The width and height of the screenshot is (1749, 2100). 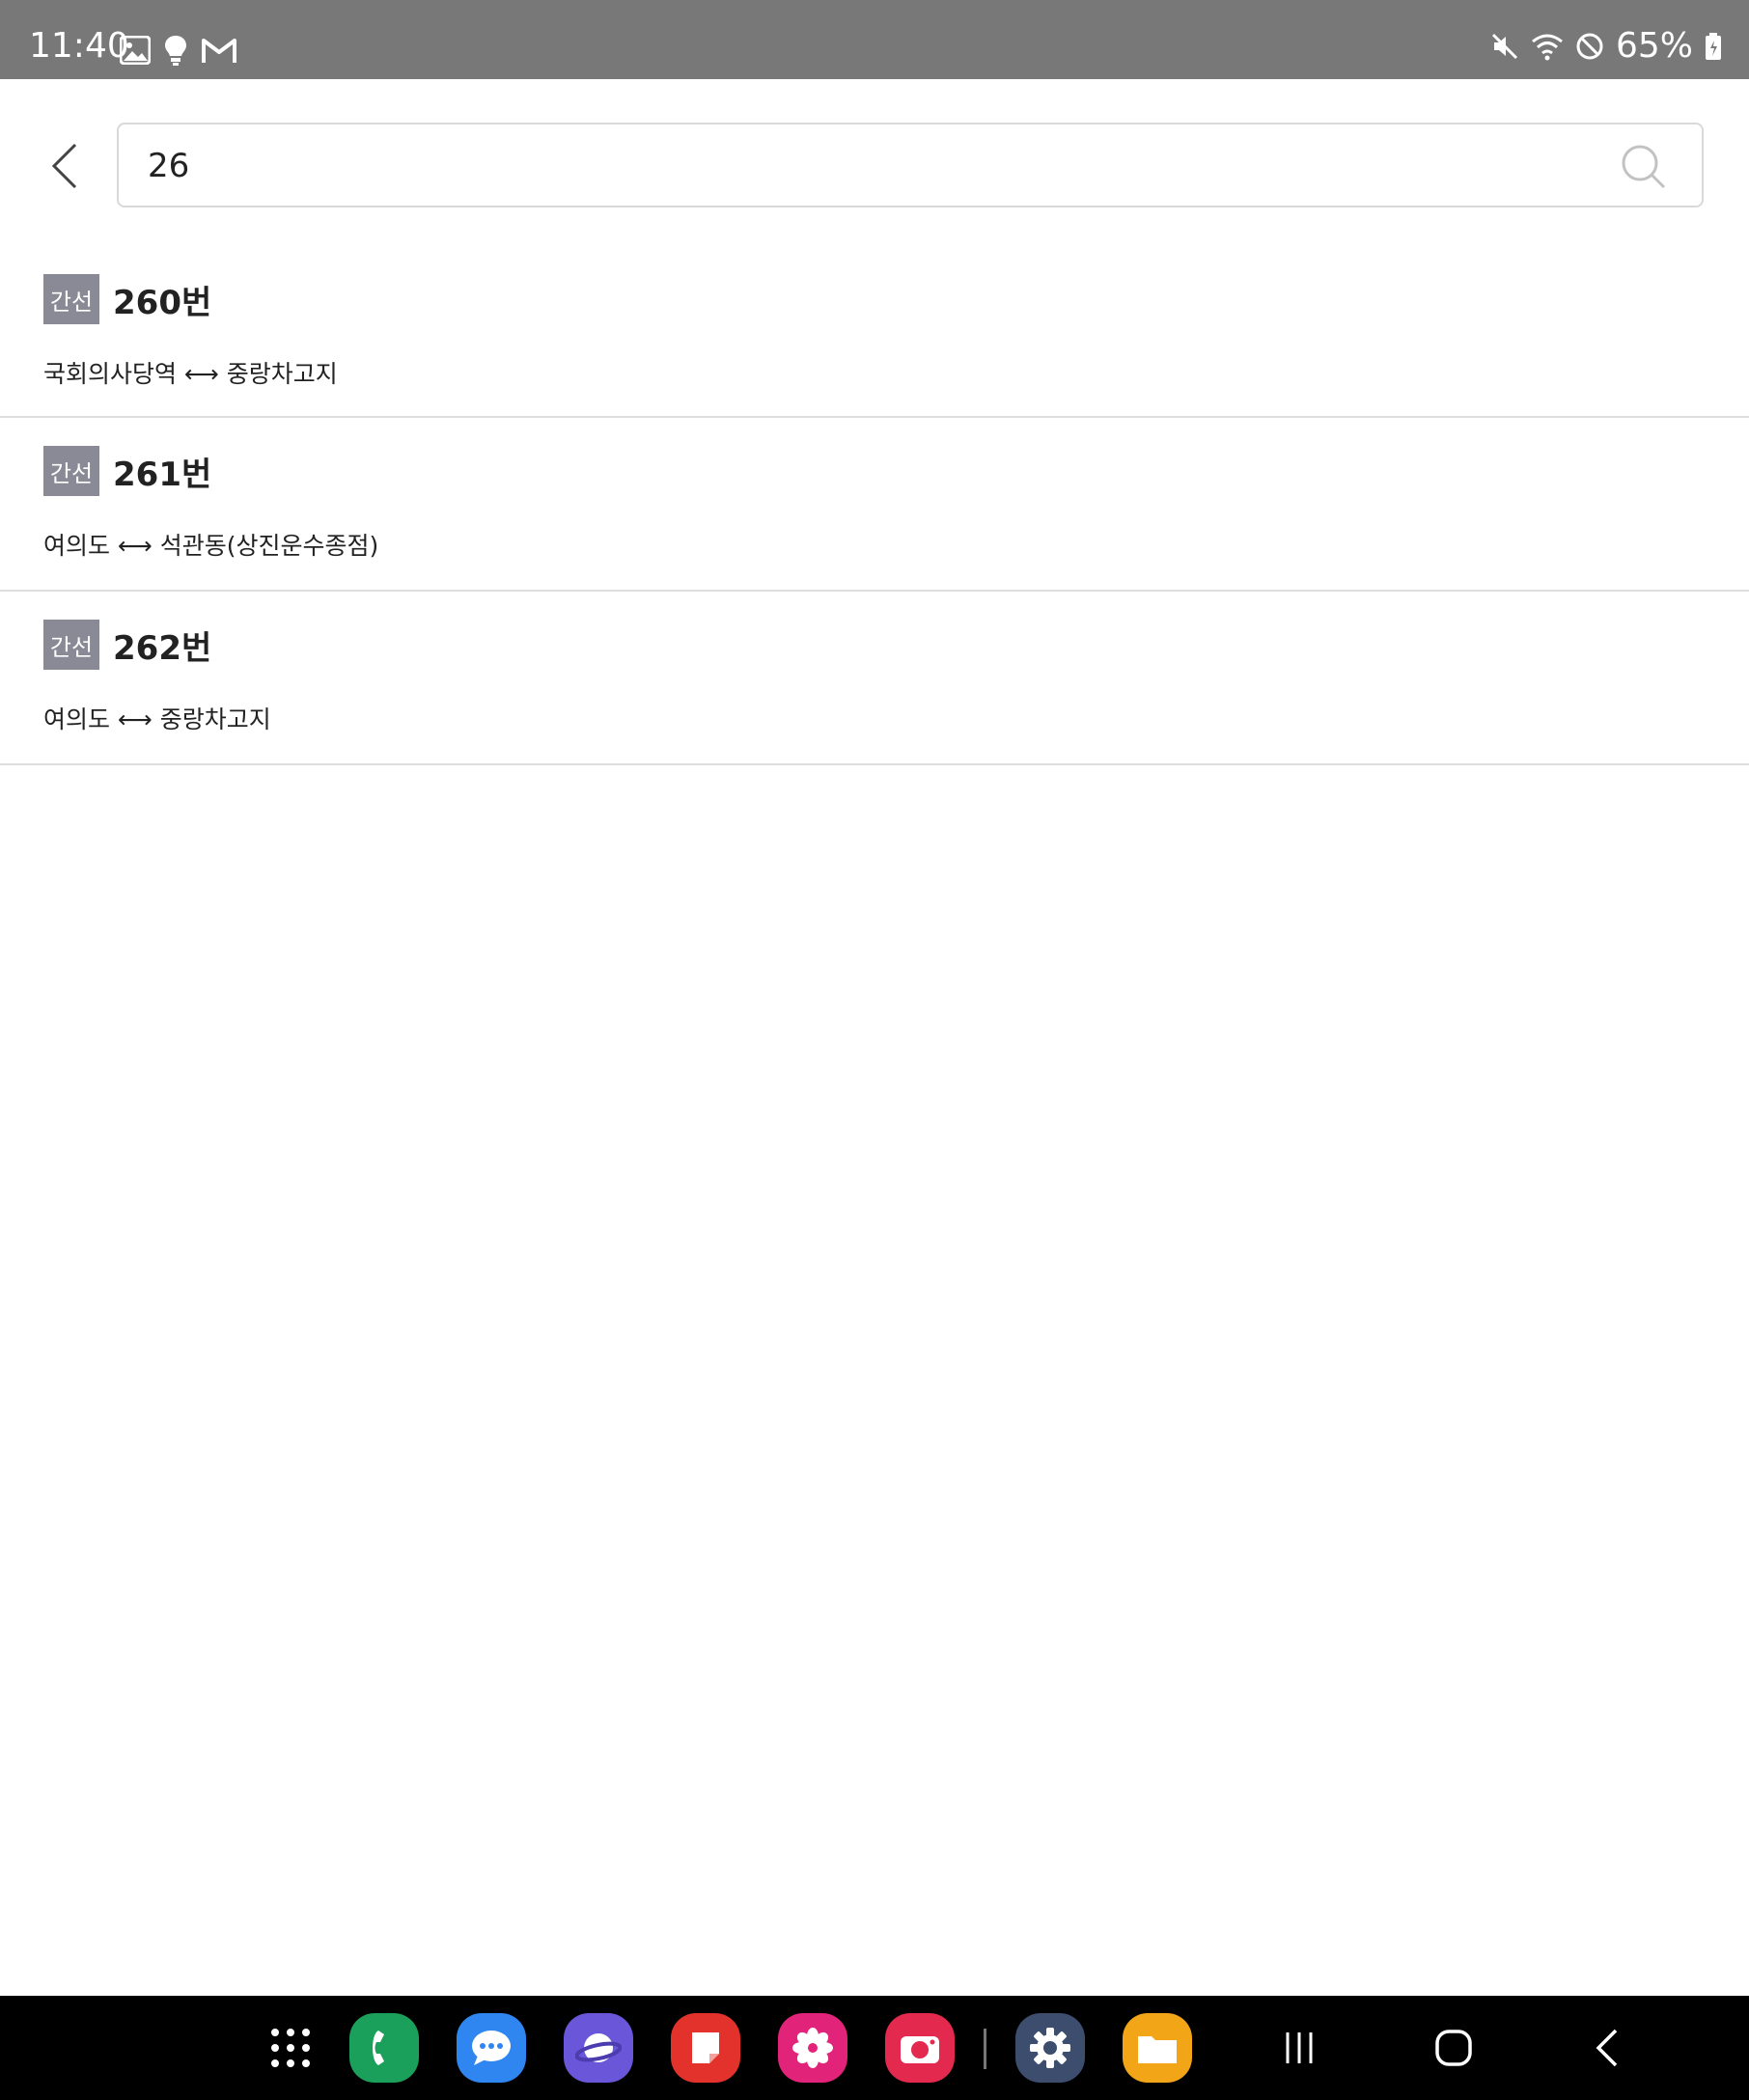 I want to click on dock-divider, so click(x=985, y=2049).